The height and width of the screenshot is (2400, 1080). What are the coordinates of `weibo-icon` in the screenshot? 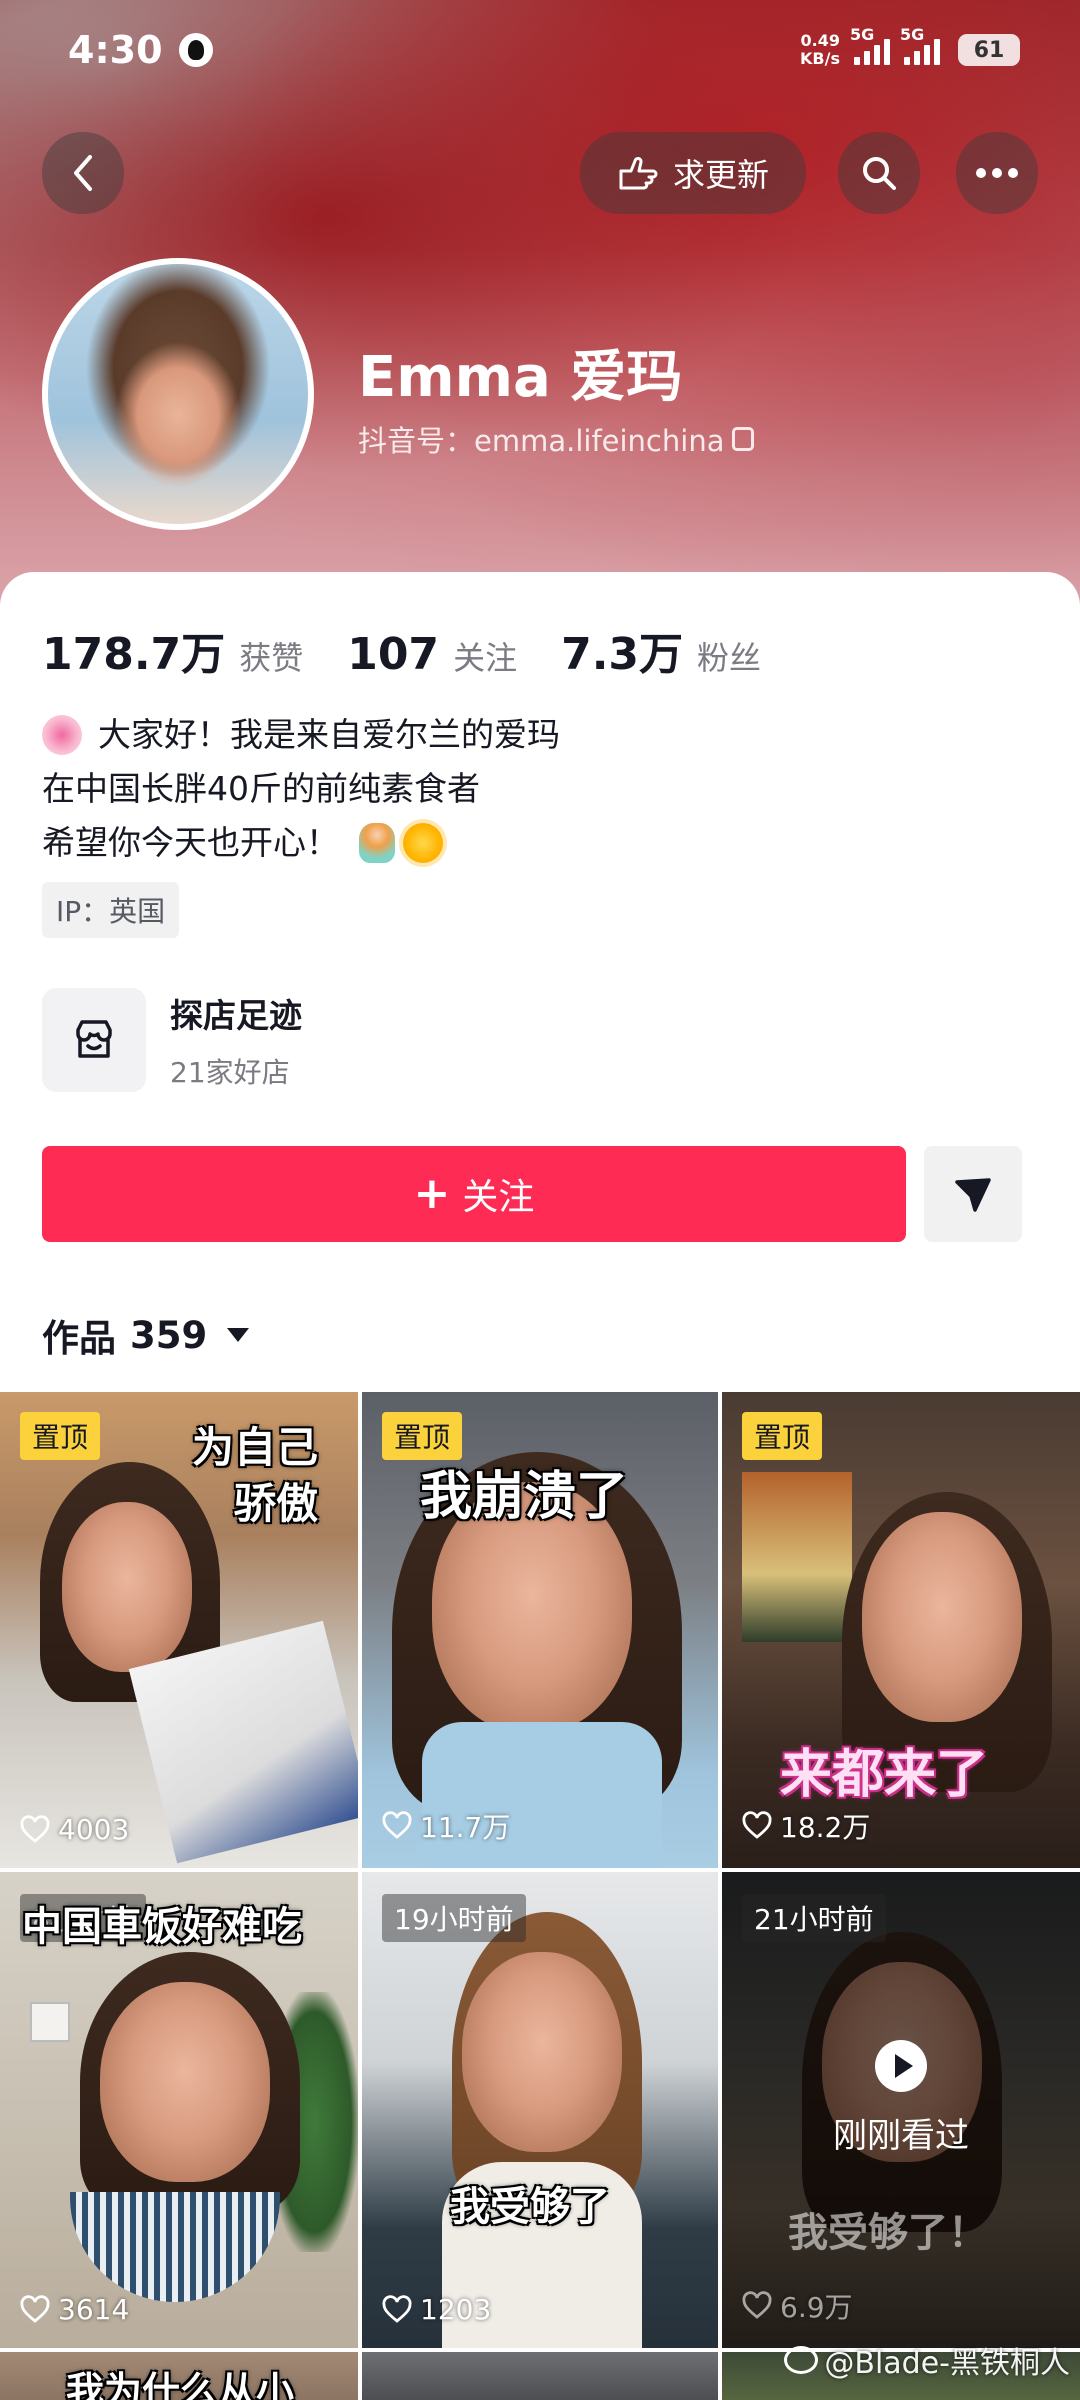 It's located at (801, 2360).